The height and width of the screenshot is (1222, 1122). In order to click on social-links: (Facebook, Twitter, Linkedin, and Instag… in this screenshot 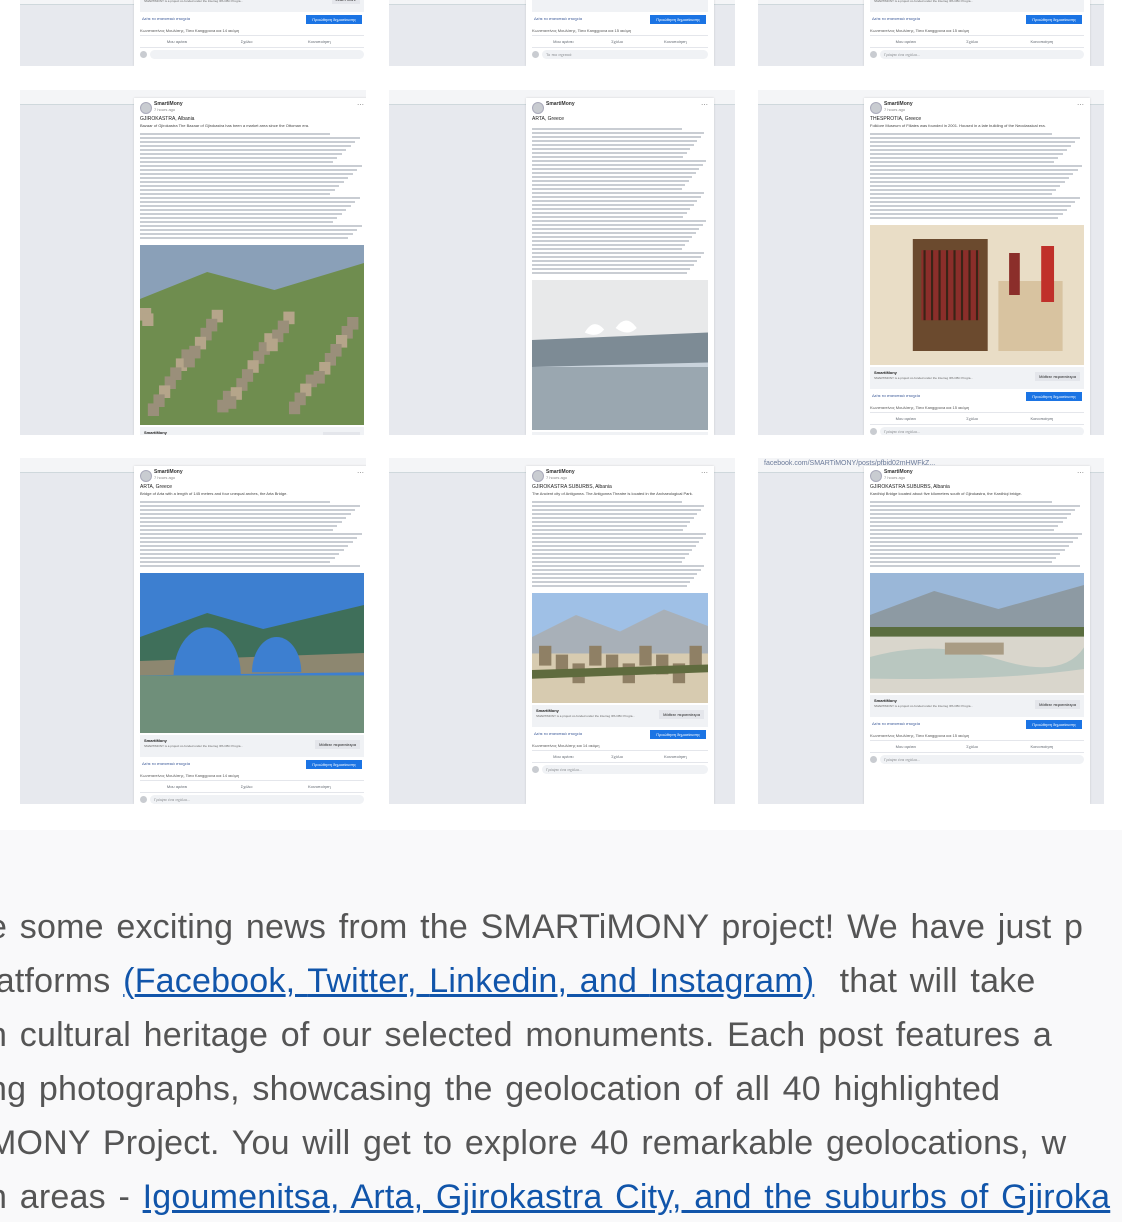, I will do `click(468, 981)`.